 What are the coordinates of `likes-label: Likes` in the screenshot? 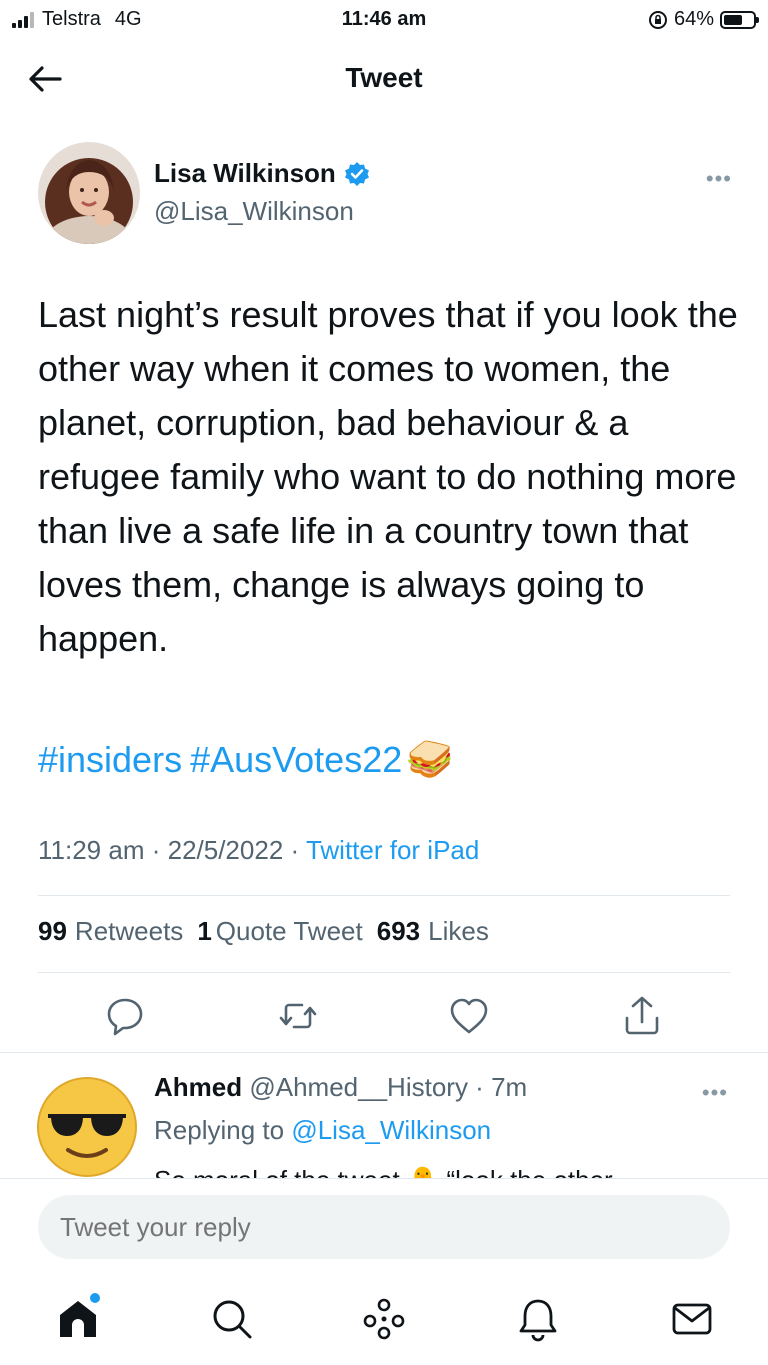 It's located at (458, 931).